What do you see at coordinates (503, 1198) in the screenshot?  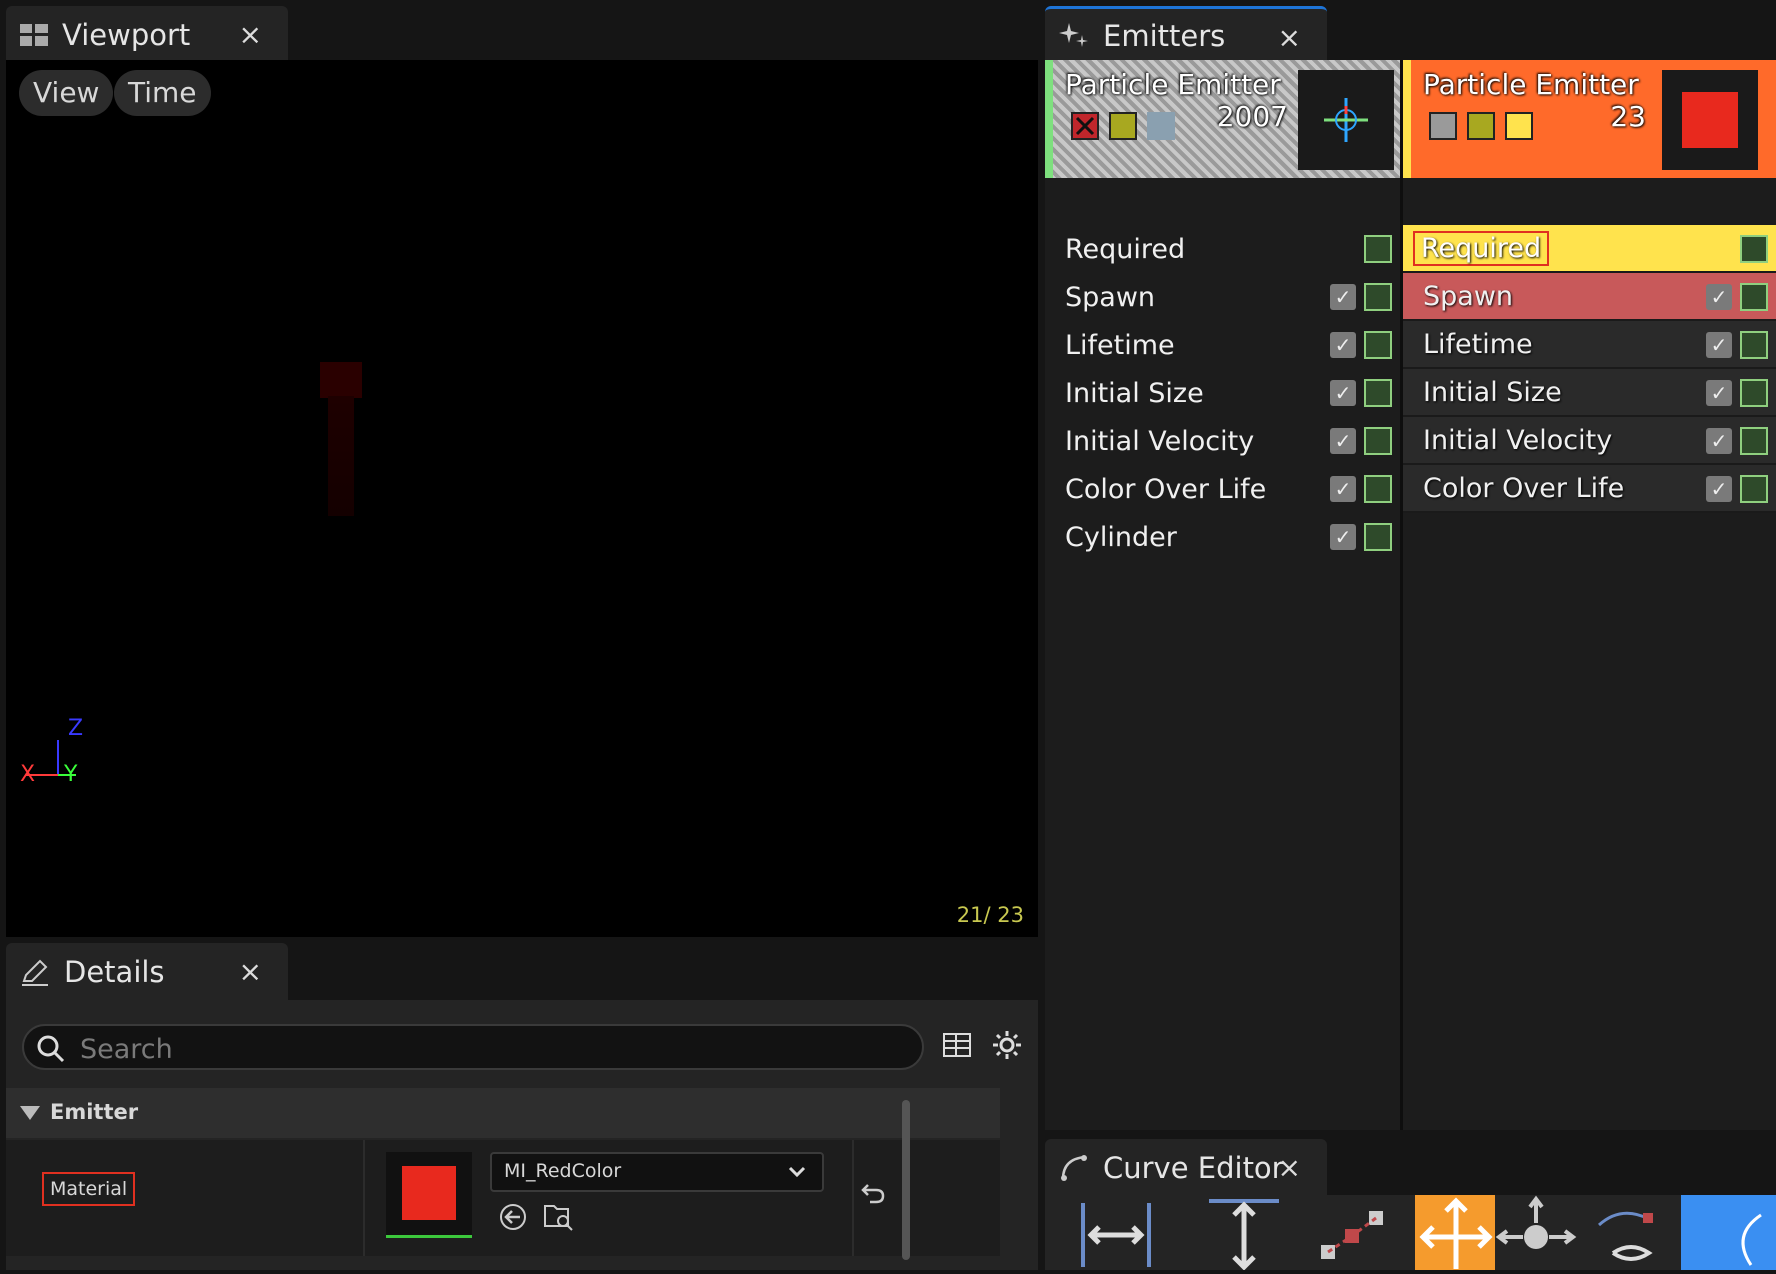 I see `material-property-row: Material MI_RedColor` at bounding box center [503, 1198].